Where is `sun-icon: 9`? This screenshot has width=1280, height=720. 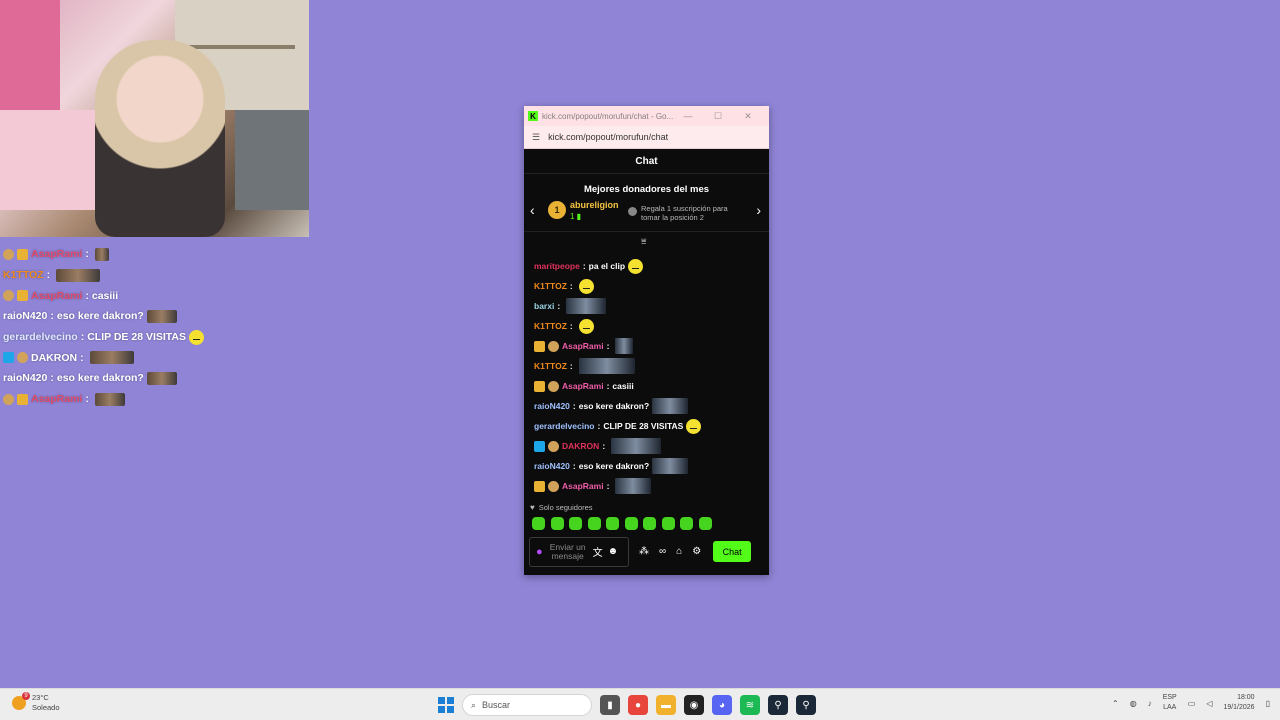 sun-icon: 9 is located at coordinates (21, 701).